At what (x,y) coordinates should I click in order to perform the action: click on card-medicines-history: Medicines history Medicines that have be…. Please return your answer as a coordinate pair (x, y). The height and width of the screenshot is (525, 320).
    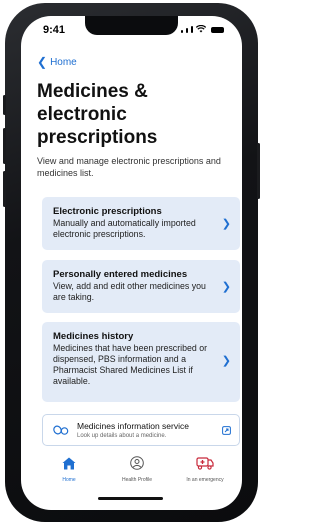
    Looking at the image, I should click on (141, 362).